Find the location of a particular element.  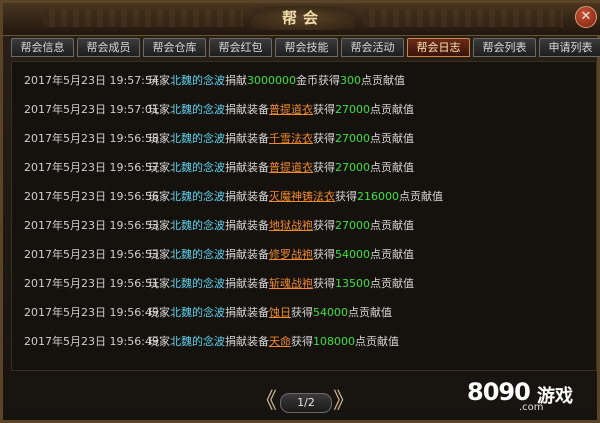

item-link: 千雪法衣 is located at coordinates (291, 138).